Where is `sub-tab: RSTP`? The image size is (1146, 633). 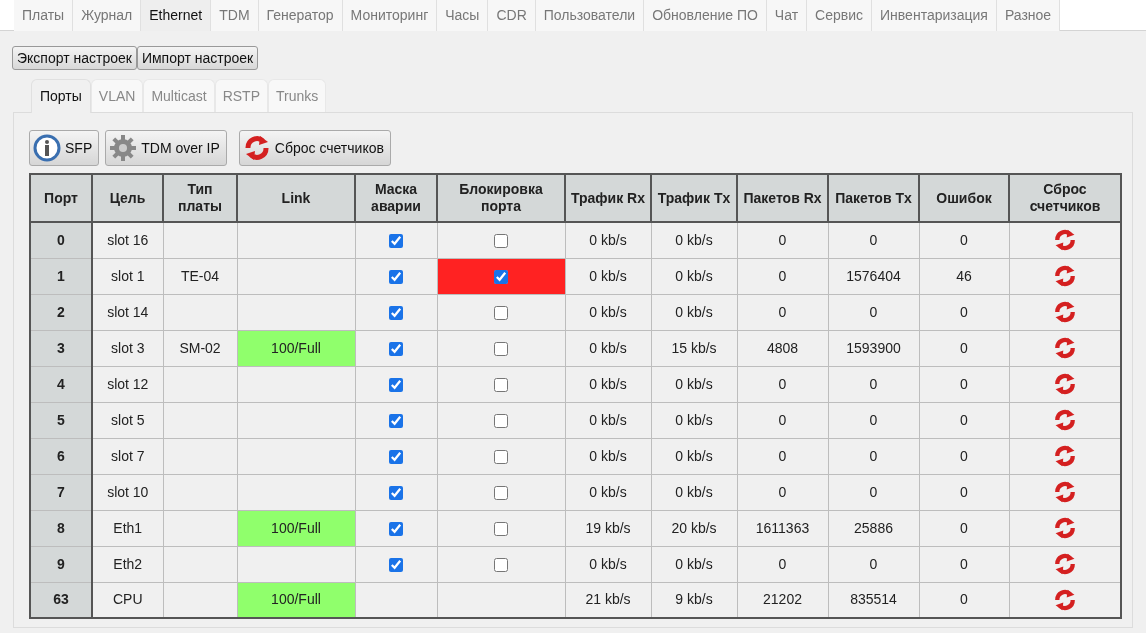
sub-tab: RSTP is located at coordinates (241, 95).